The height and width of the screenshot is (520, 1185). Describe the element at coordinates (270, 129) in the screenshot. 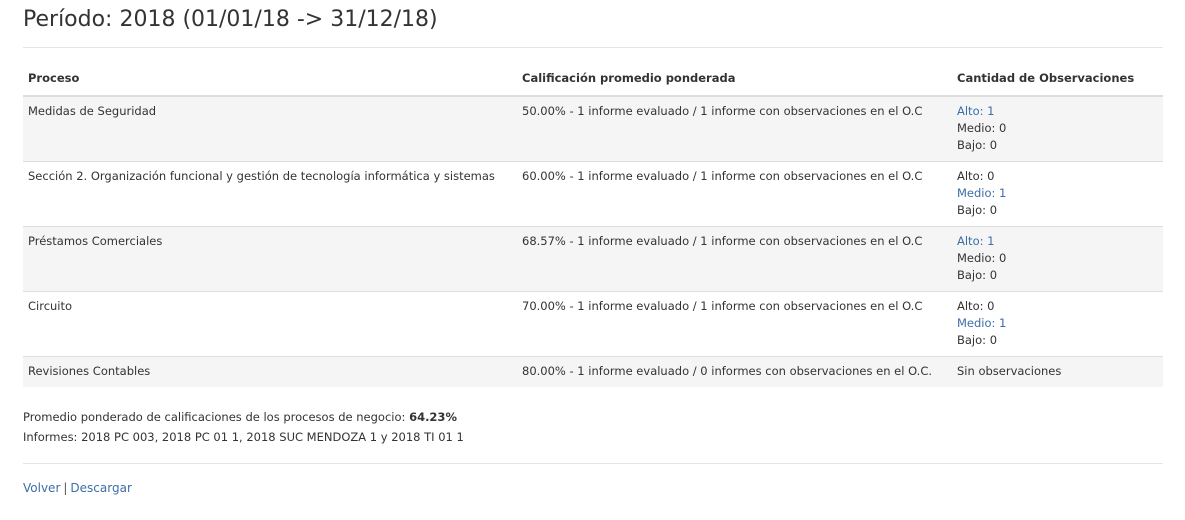

I see `cell-proceso: Medidas de Seguridad` at that location.